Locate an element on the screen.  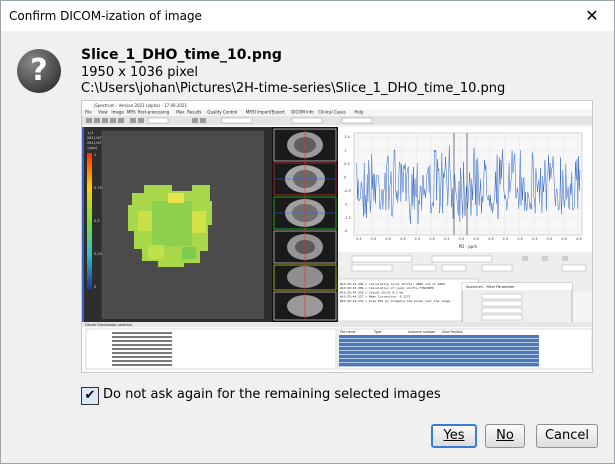
preview-colorbar is located at coordinates (89, 221).